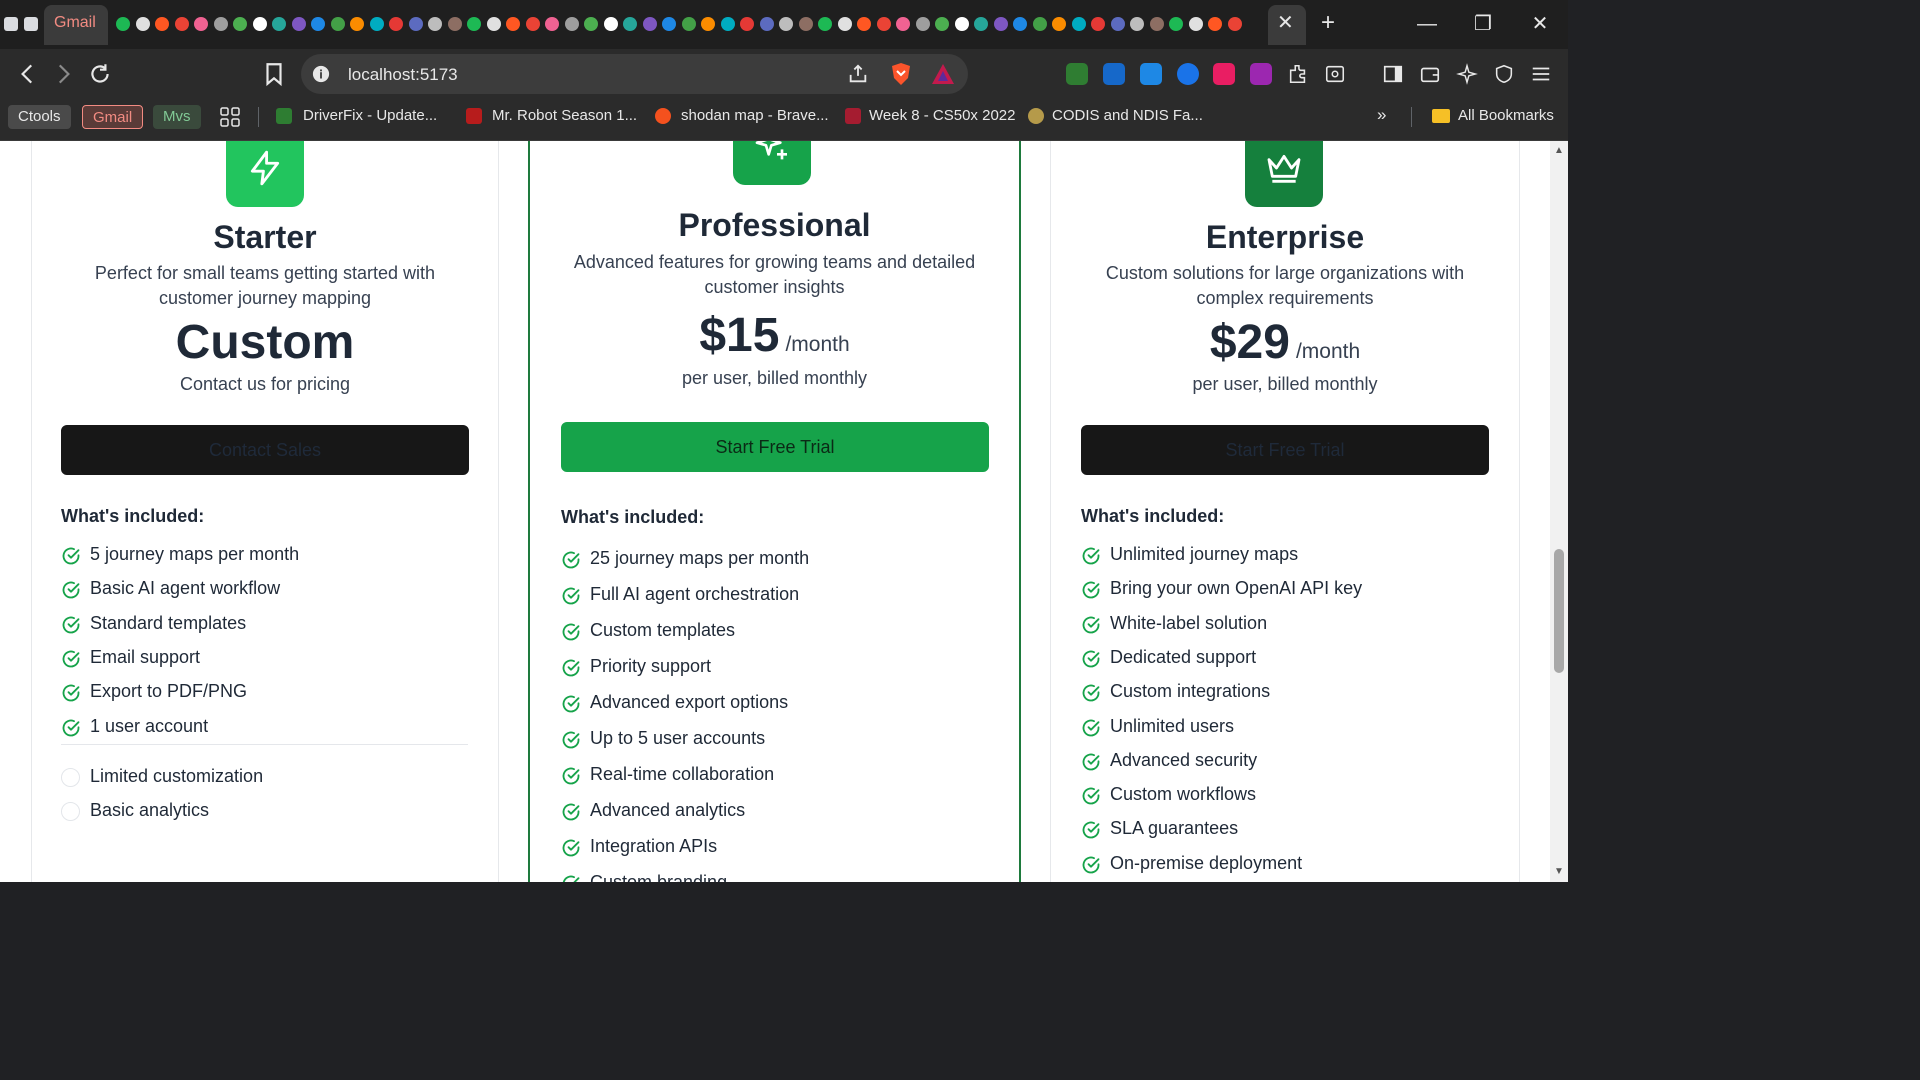 The image size is (1920, 1080). I want to click on rewind-extension-icon, so click(1151, 74).